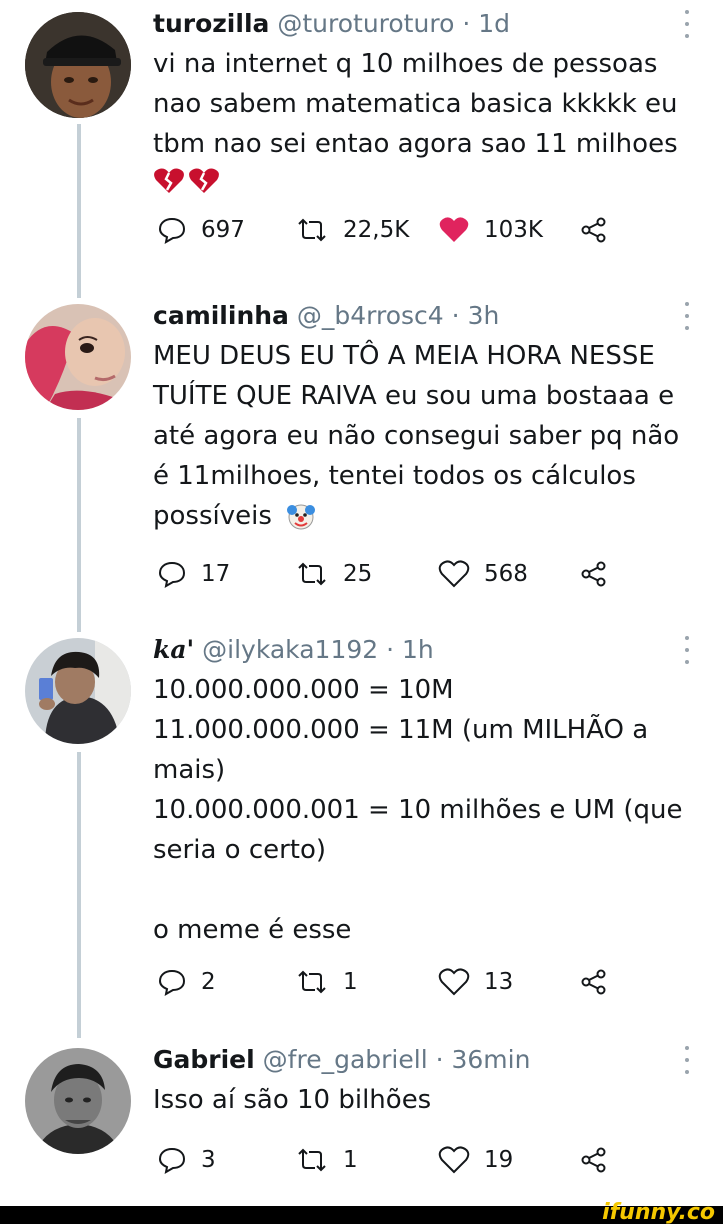 The image size is (723, 1225). Describe the element at coordinates (189, 770) in the screenshot. I see `tweet-line: mais)` at that location.